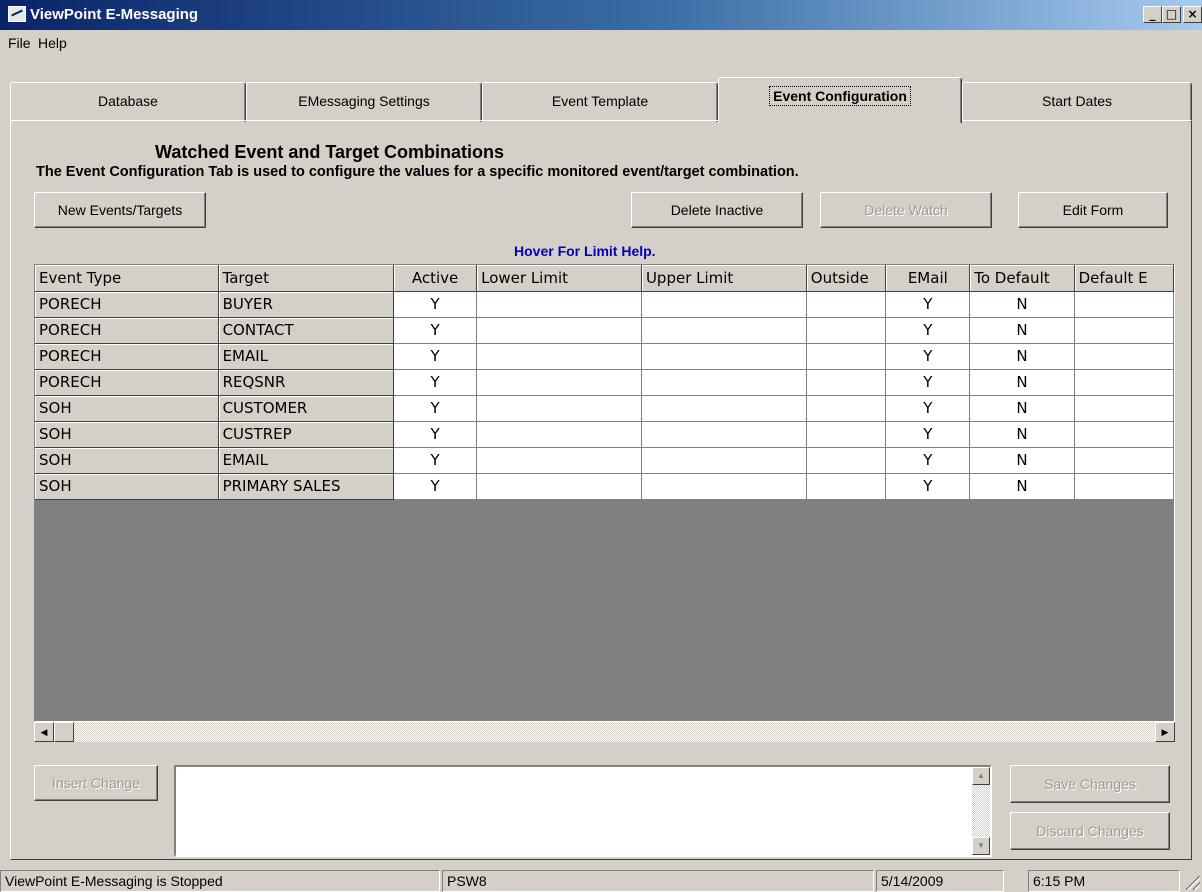 Image resolution: width=1202 pixels, height=892 pixels. What do you see at coordinates (717, 210) in the screenshot?
I see `delete-inactive-button: Delete Inactive` at bounding box center [717, 210].